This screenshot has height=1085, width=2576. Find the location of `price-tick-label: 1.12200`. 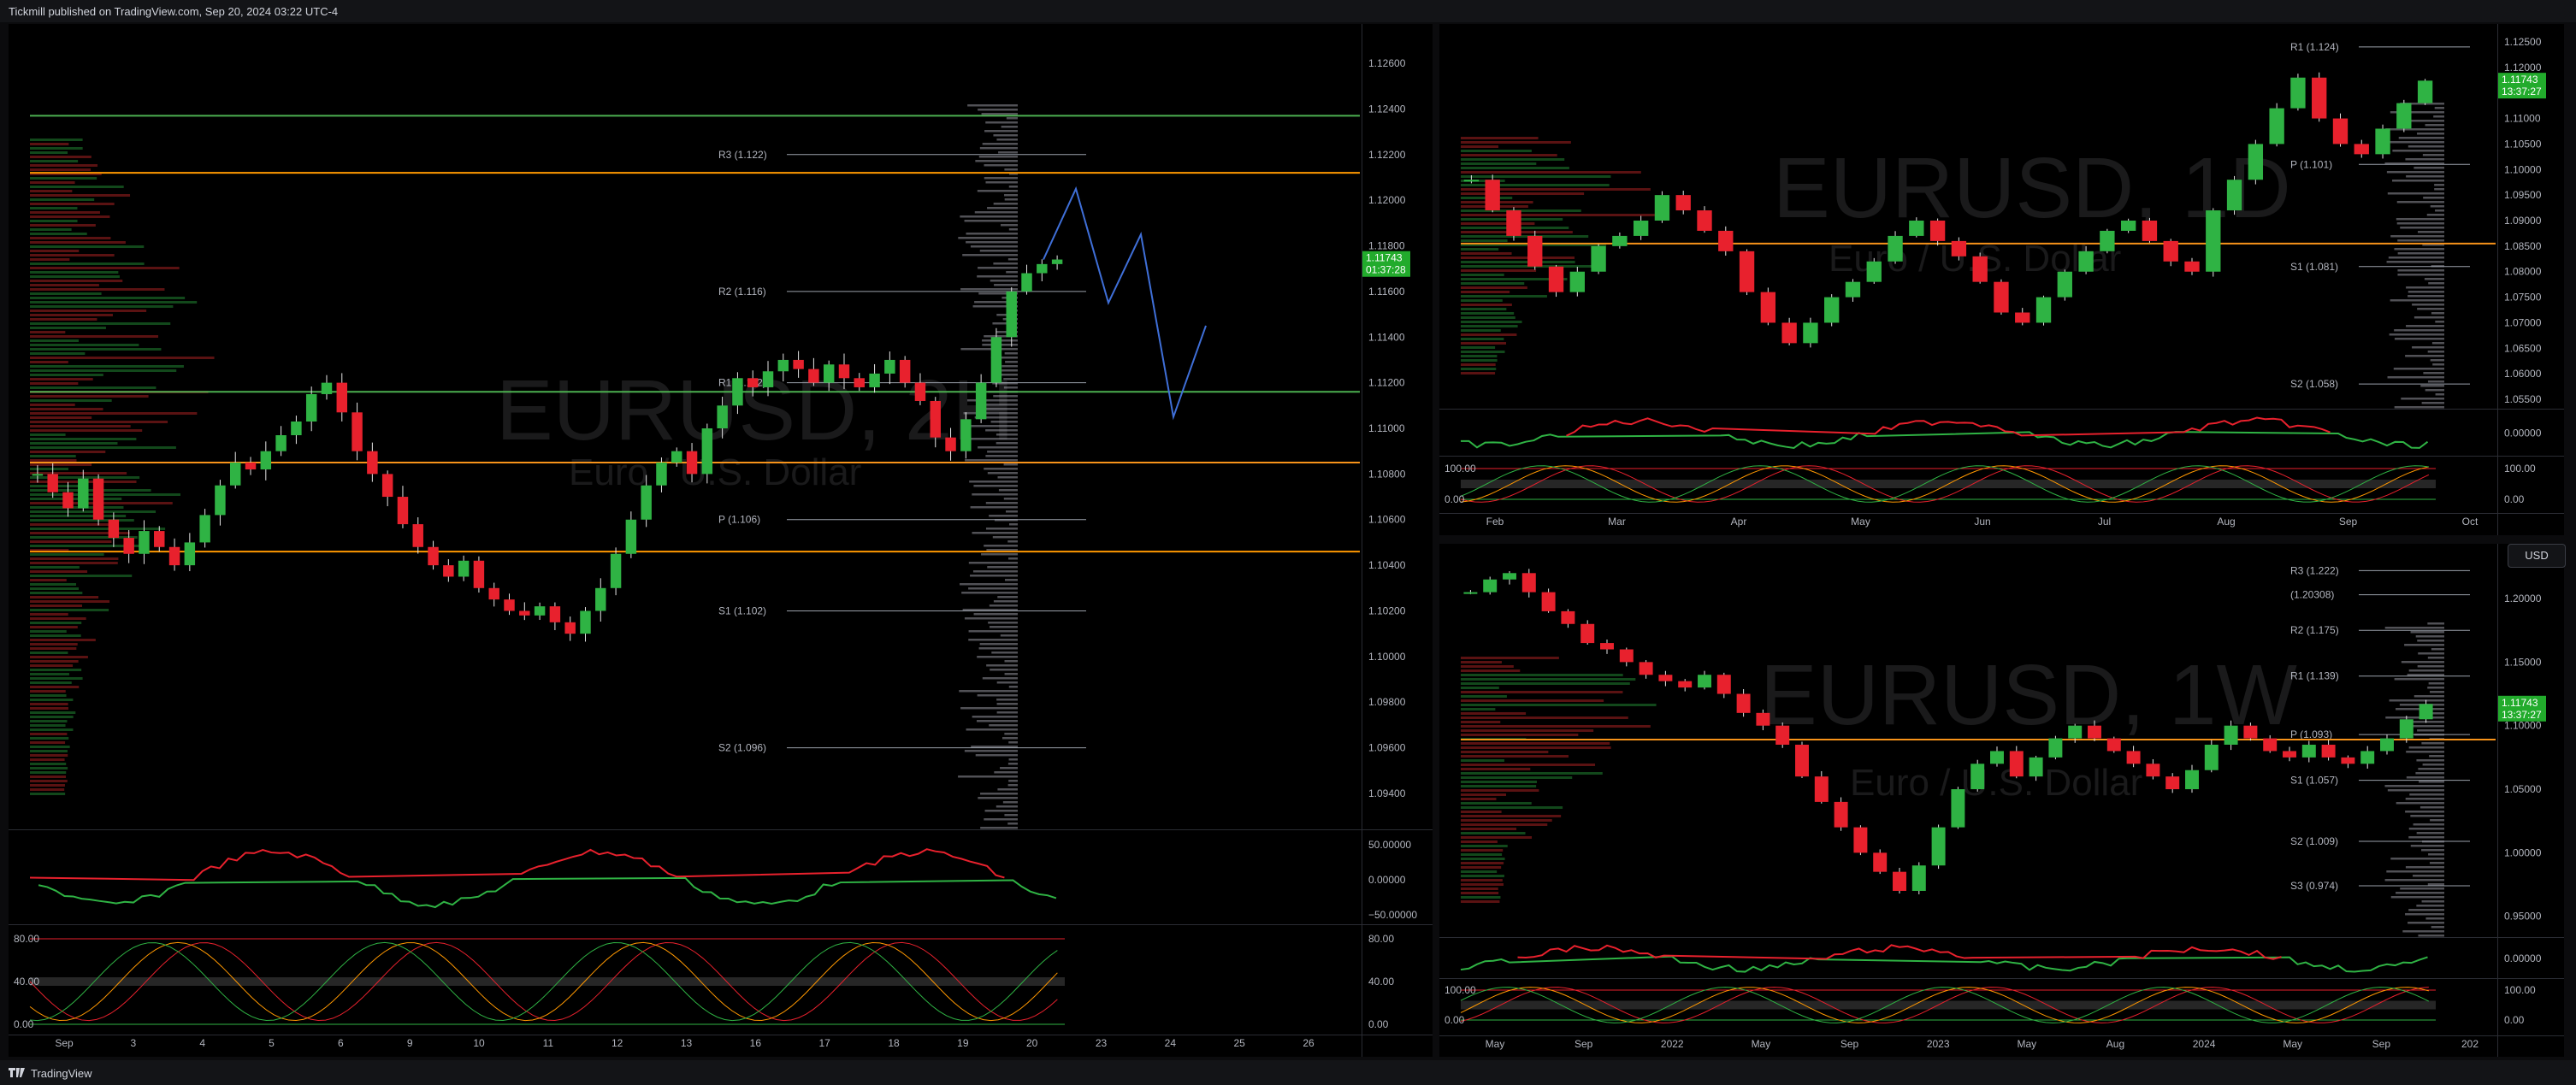

price-tick-label: 1.12200 is located at coordinates (1387, 155).